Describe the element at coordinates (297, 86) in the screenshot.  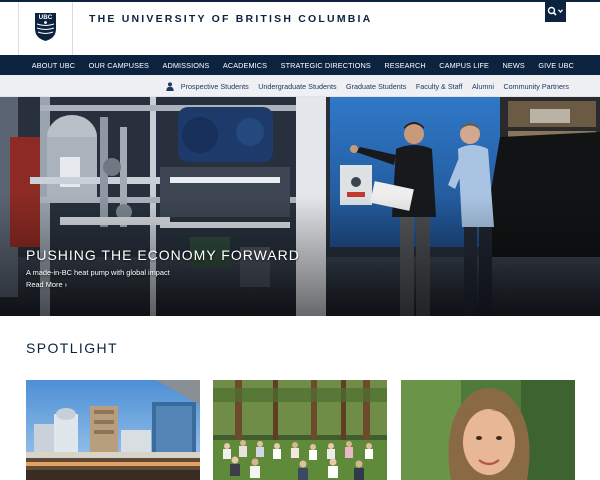
I see `audience-link-undergraduate-students: Undergraduate Students` at that location.